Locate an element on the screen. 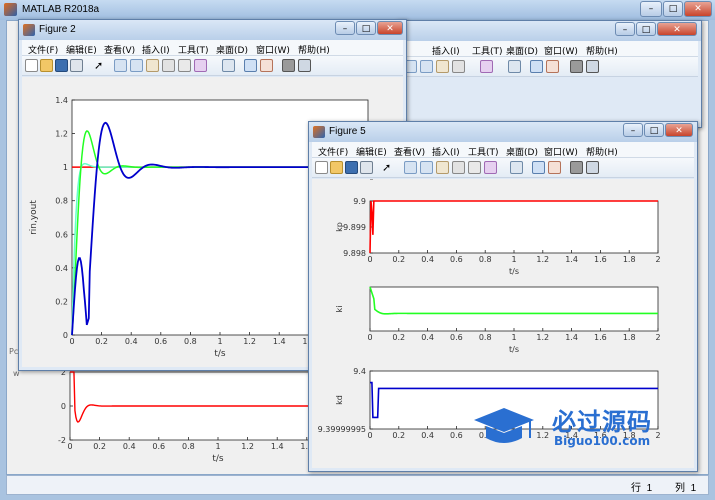 Image resolution: width=715 pixels, height=500 pixels. fig2-minimize-button: – is located at coordinates (345, 28).